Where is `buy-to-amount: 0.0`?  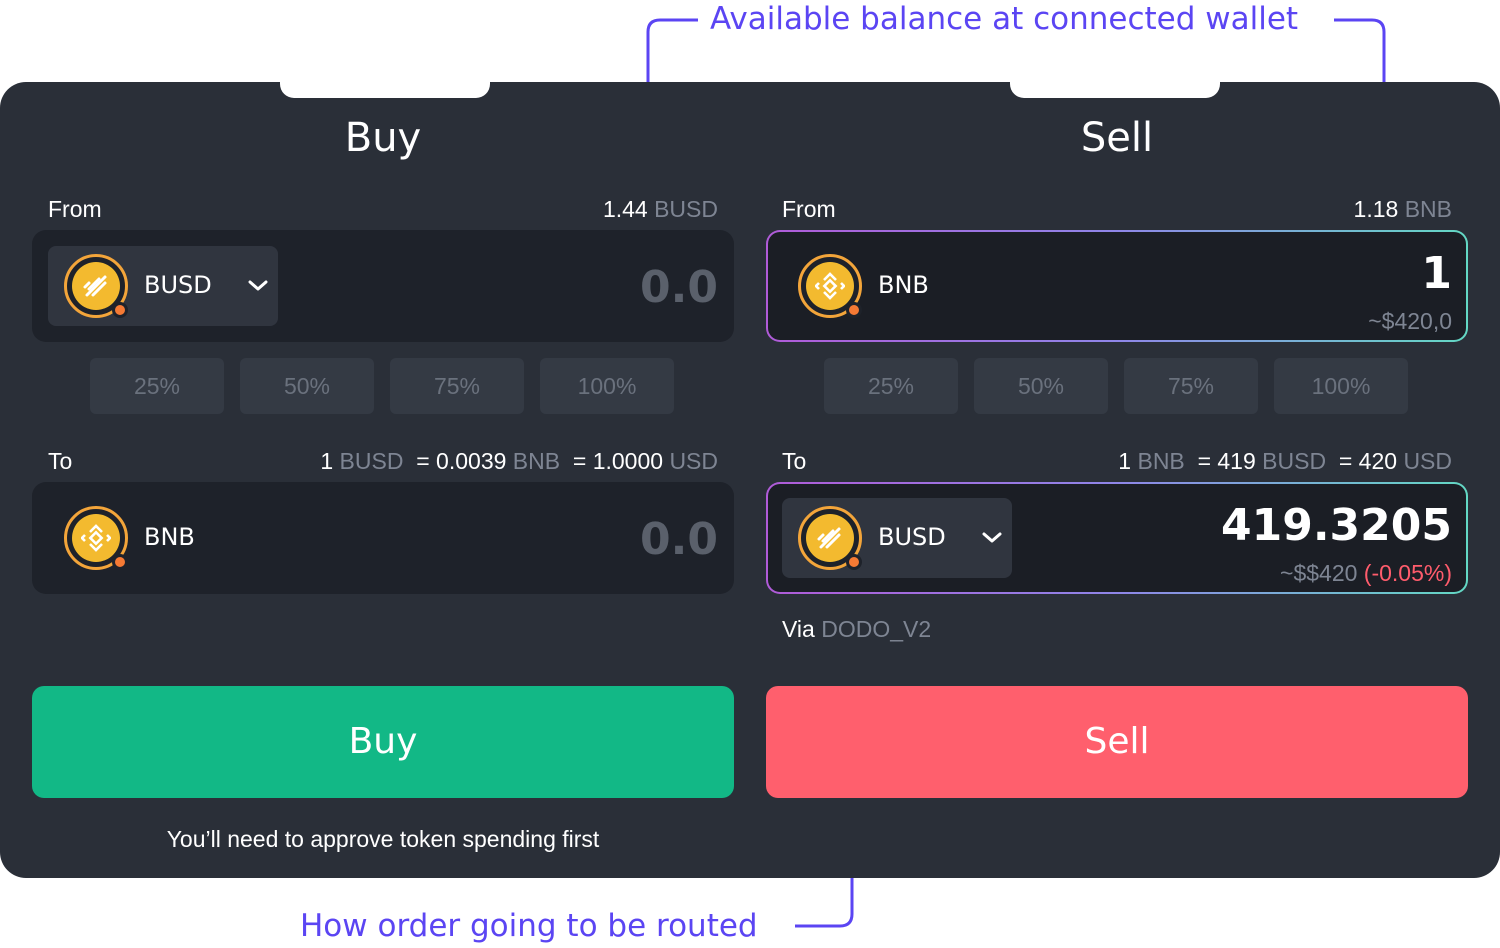
buy-to-amount: 0.0 is located at coordinates (679, 539).